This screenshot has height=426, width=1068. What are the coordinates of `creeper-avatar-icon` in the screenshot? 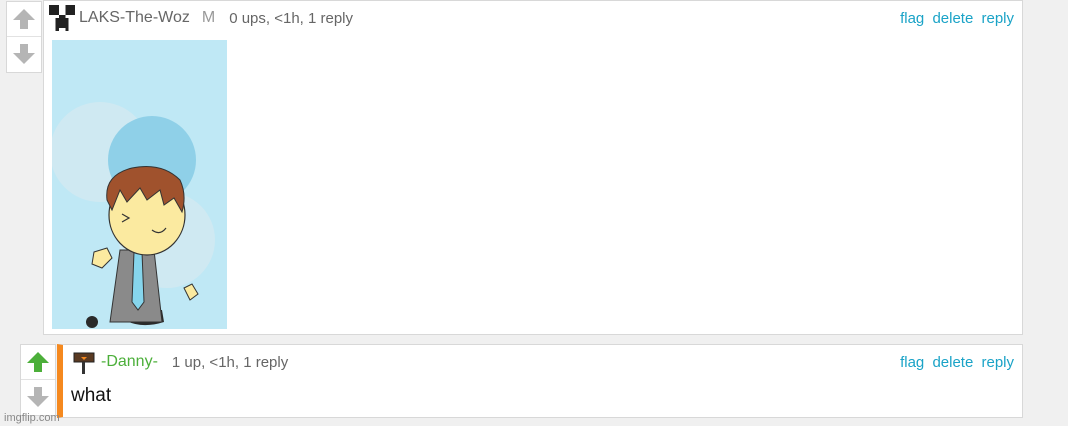 It's located at (62, 18).